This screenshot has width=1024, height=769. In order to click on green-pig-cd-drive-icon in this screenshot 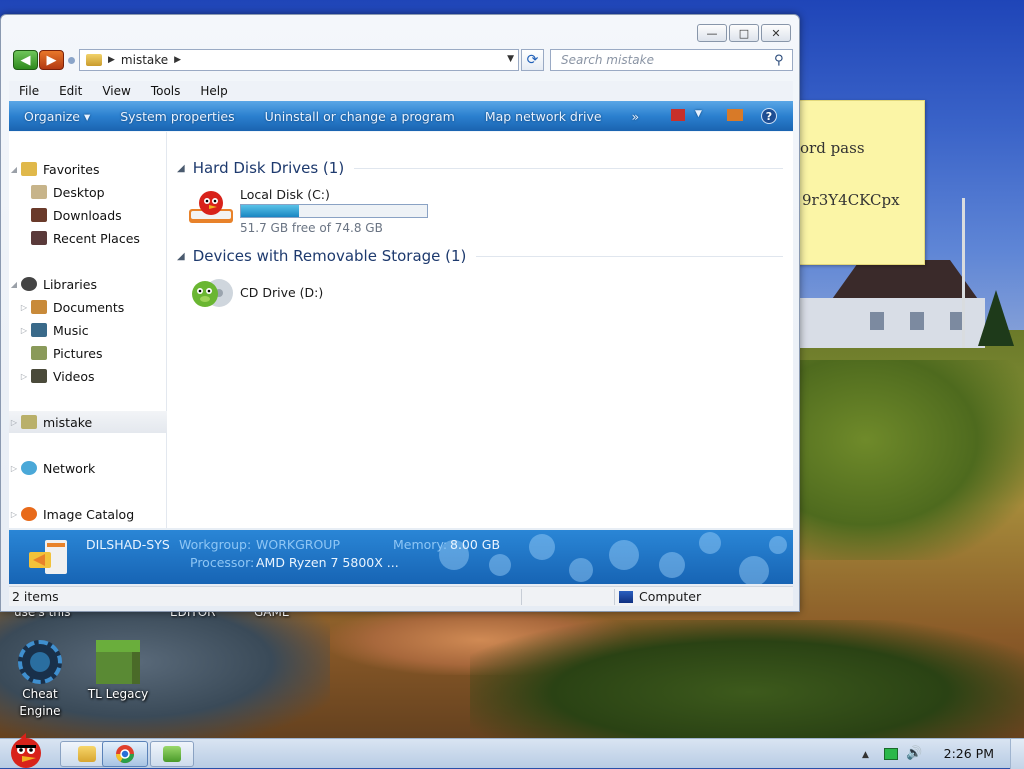, I will do `click(212, 293)`.